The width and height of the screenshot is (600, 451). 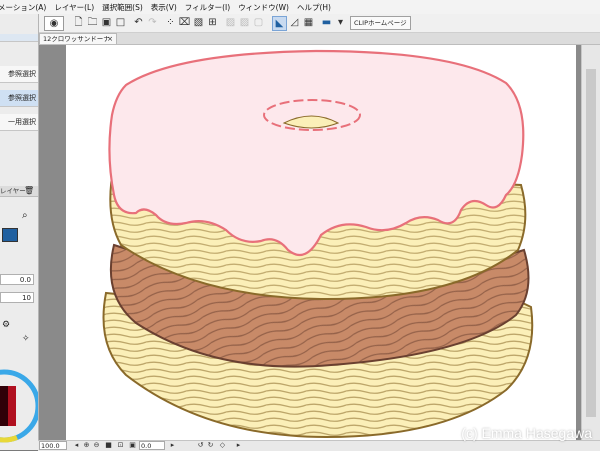 What do you see at coordinates (164, 7) in the screenshot?
I see `menu-view: 表示(V)` at bounding box center [164, 7].